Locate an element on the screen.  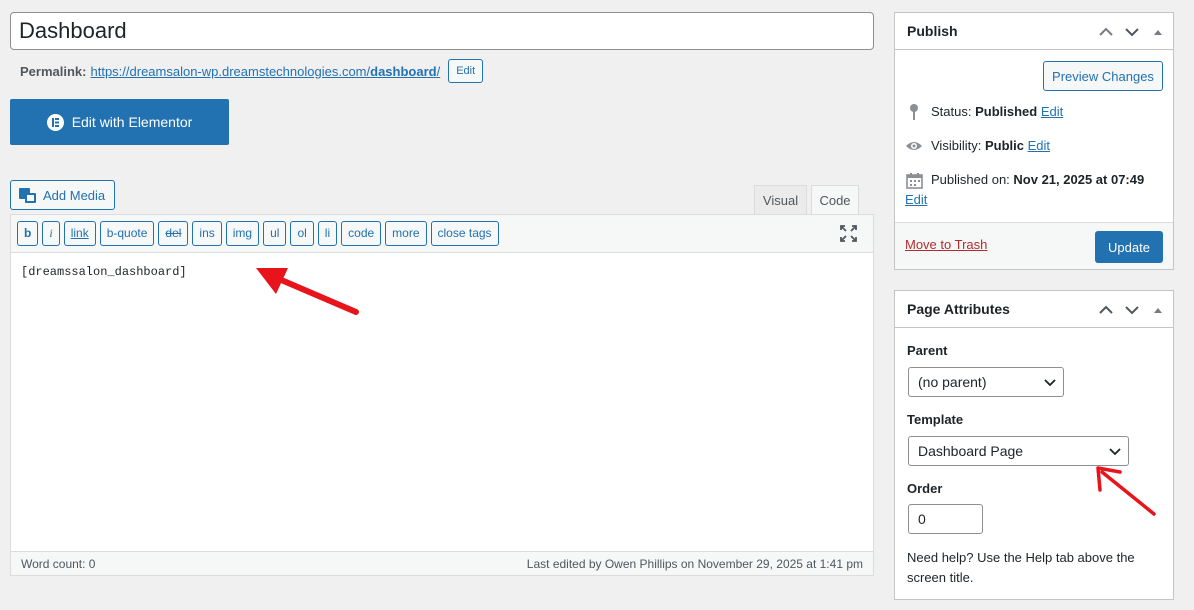
status-value: Published is located at coordinates (1006, 111).